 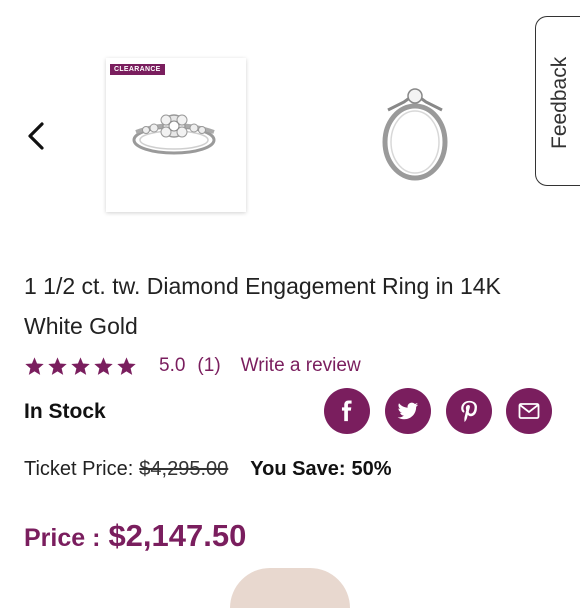 What do you see at coordinates (192, 366) in the screenshot?
I see `rating-row: 5.0 (1) Write a review` at bounding box center [192, 366].